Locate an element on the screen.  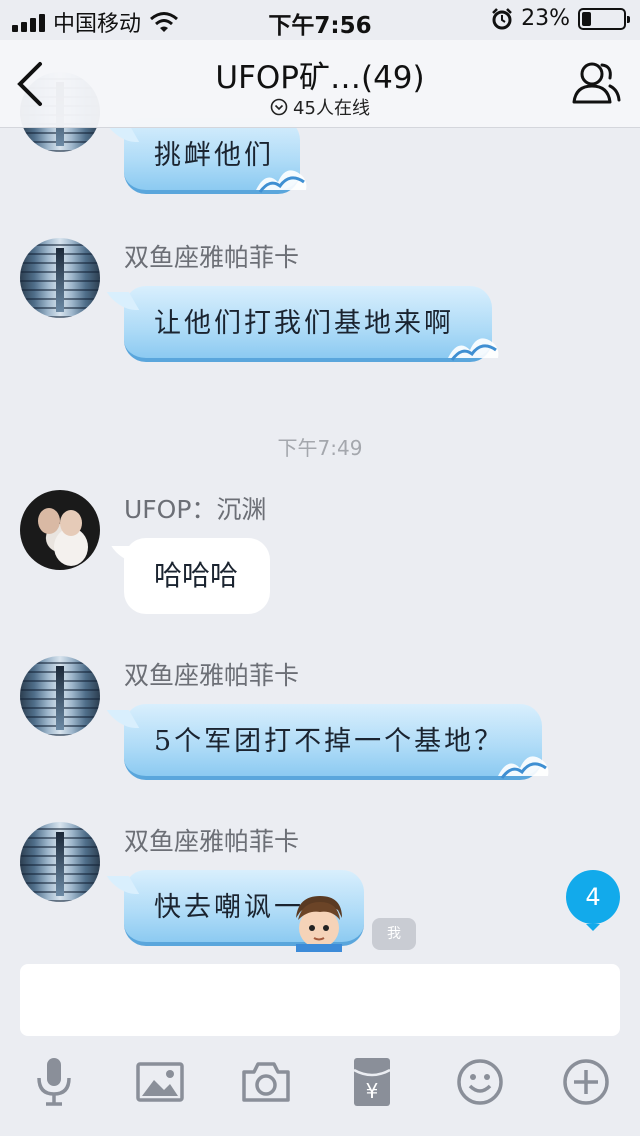
message-input is located at coordinates (320, 1000).